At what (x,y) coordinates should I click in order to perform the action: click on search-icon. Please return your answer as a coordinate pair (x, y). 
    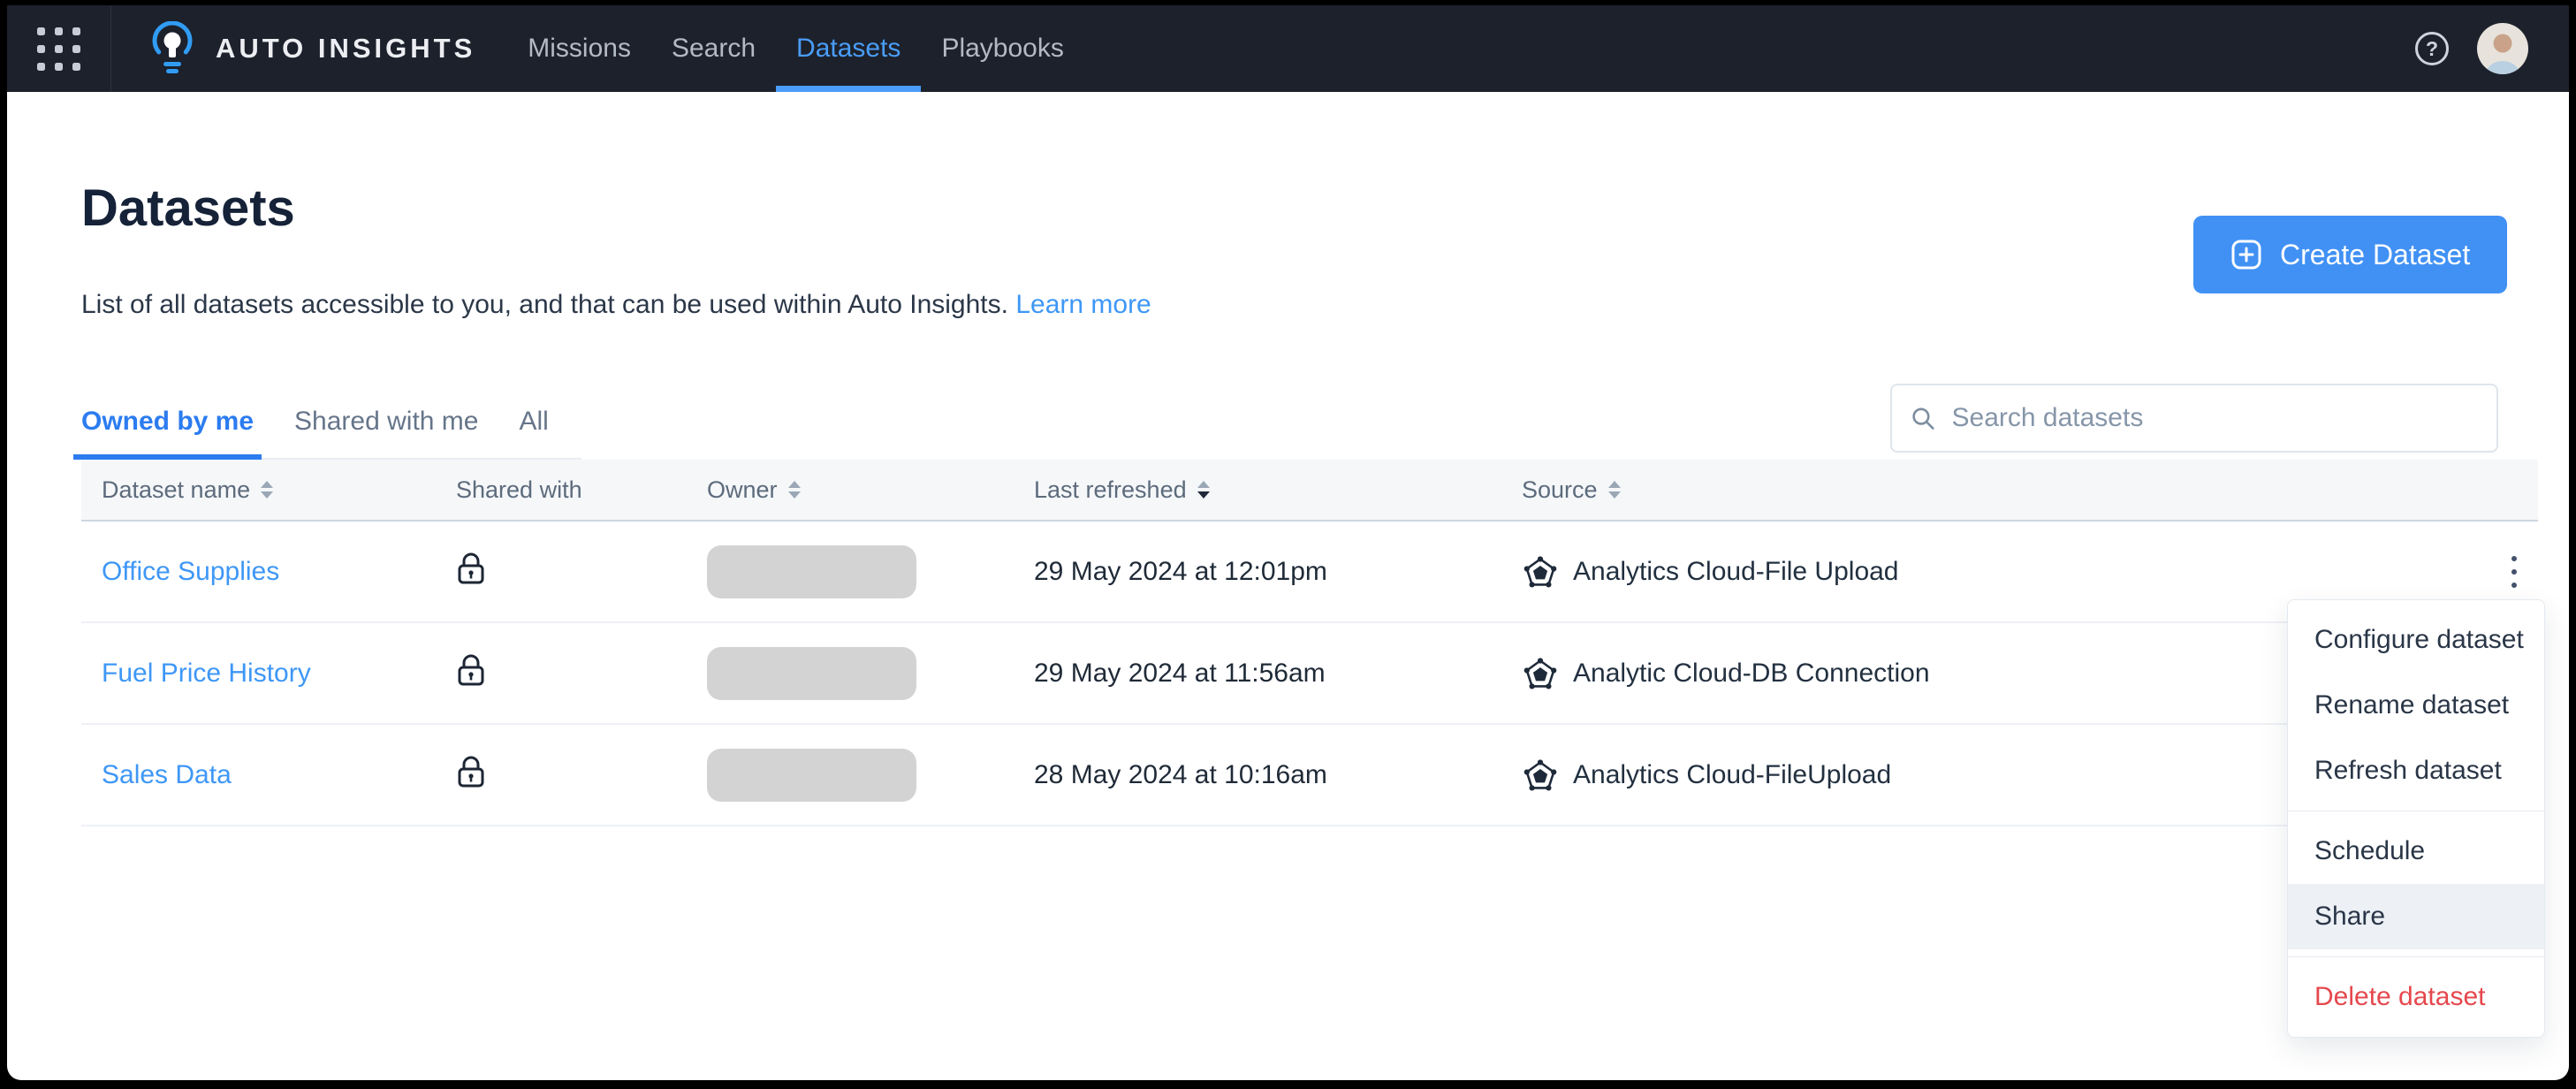
    Looking at the image, I should click on (1923, 418).